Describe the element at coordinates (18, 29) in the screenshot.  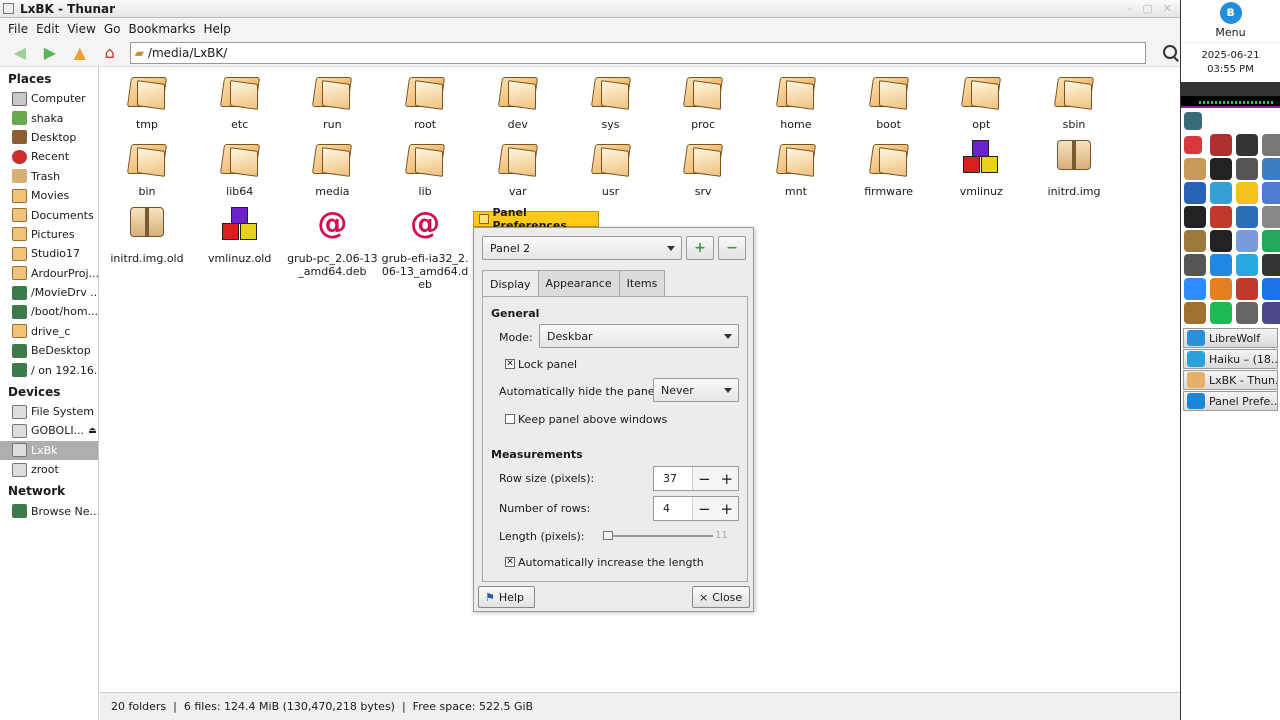
I see `menu-file: File` at that location.